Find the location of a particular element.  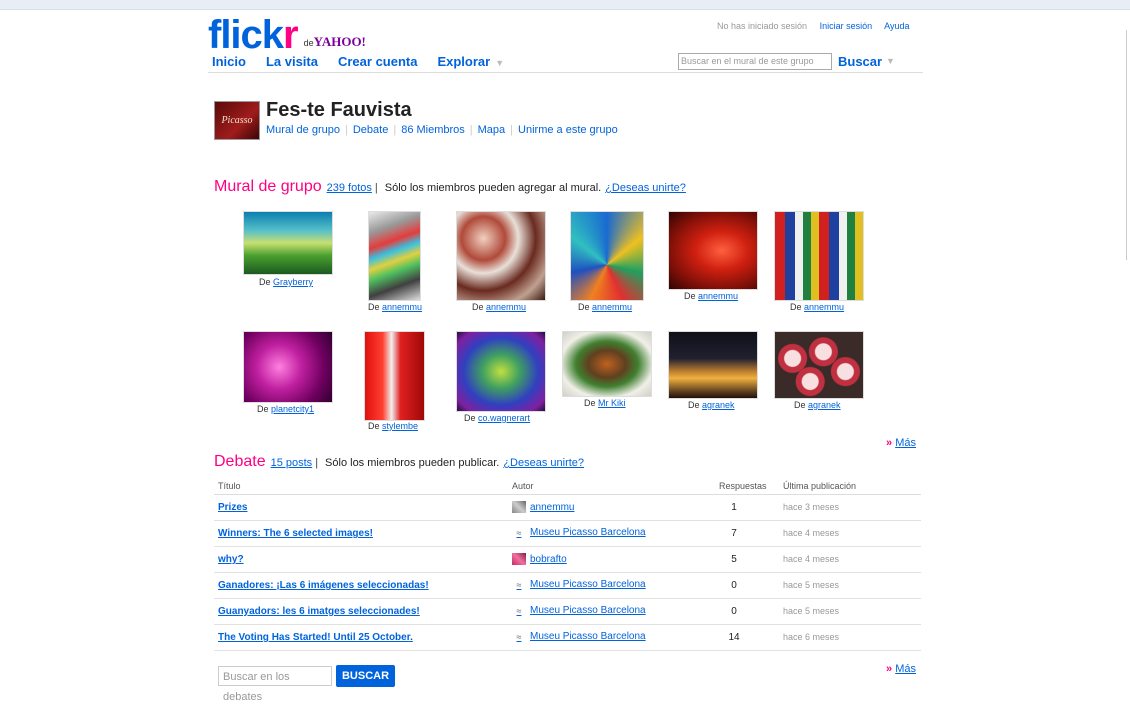

pool-photo: De Grayberry is located at coordinates (288, 249).